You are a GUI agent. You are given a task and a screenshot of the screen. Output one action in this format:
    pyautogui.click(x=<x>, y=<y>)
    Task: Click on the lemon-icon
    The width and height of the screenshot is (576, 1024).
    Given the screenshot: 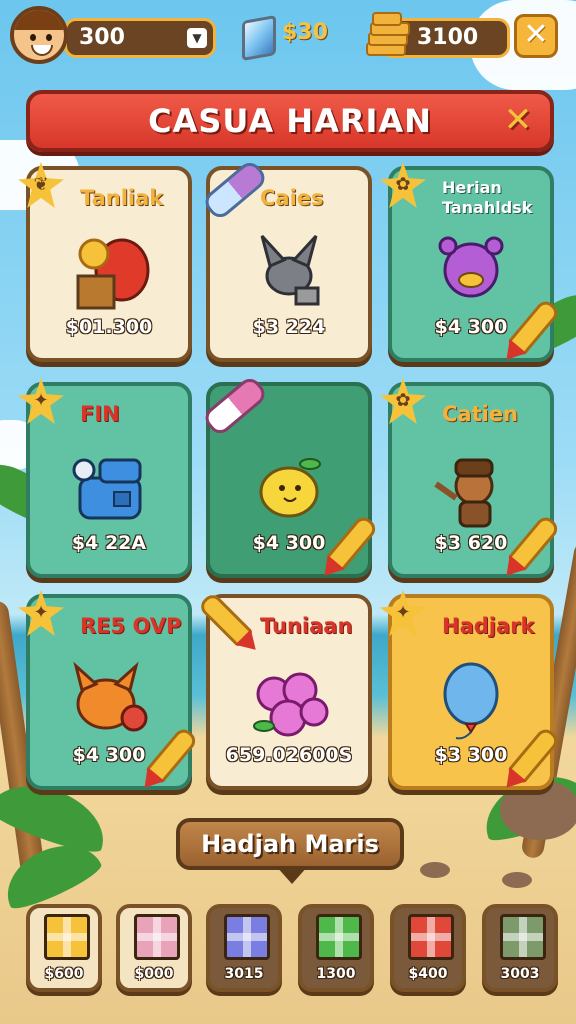 What is the action you would take?
    pyautogui.click(x=289, y=487)
    